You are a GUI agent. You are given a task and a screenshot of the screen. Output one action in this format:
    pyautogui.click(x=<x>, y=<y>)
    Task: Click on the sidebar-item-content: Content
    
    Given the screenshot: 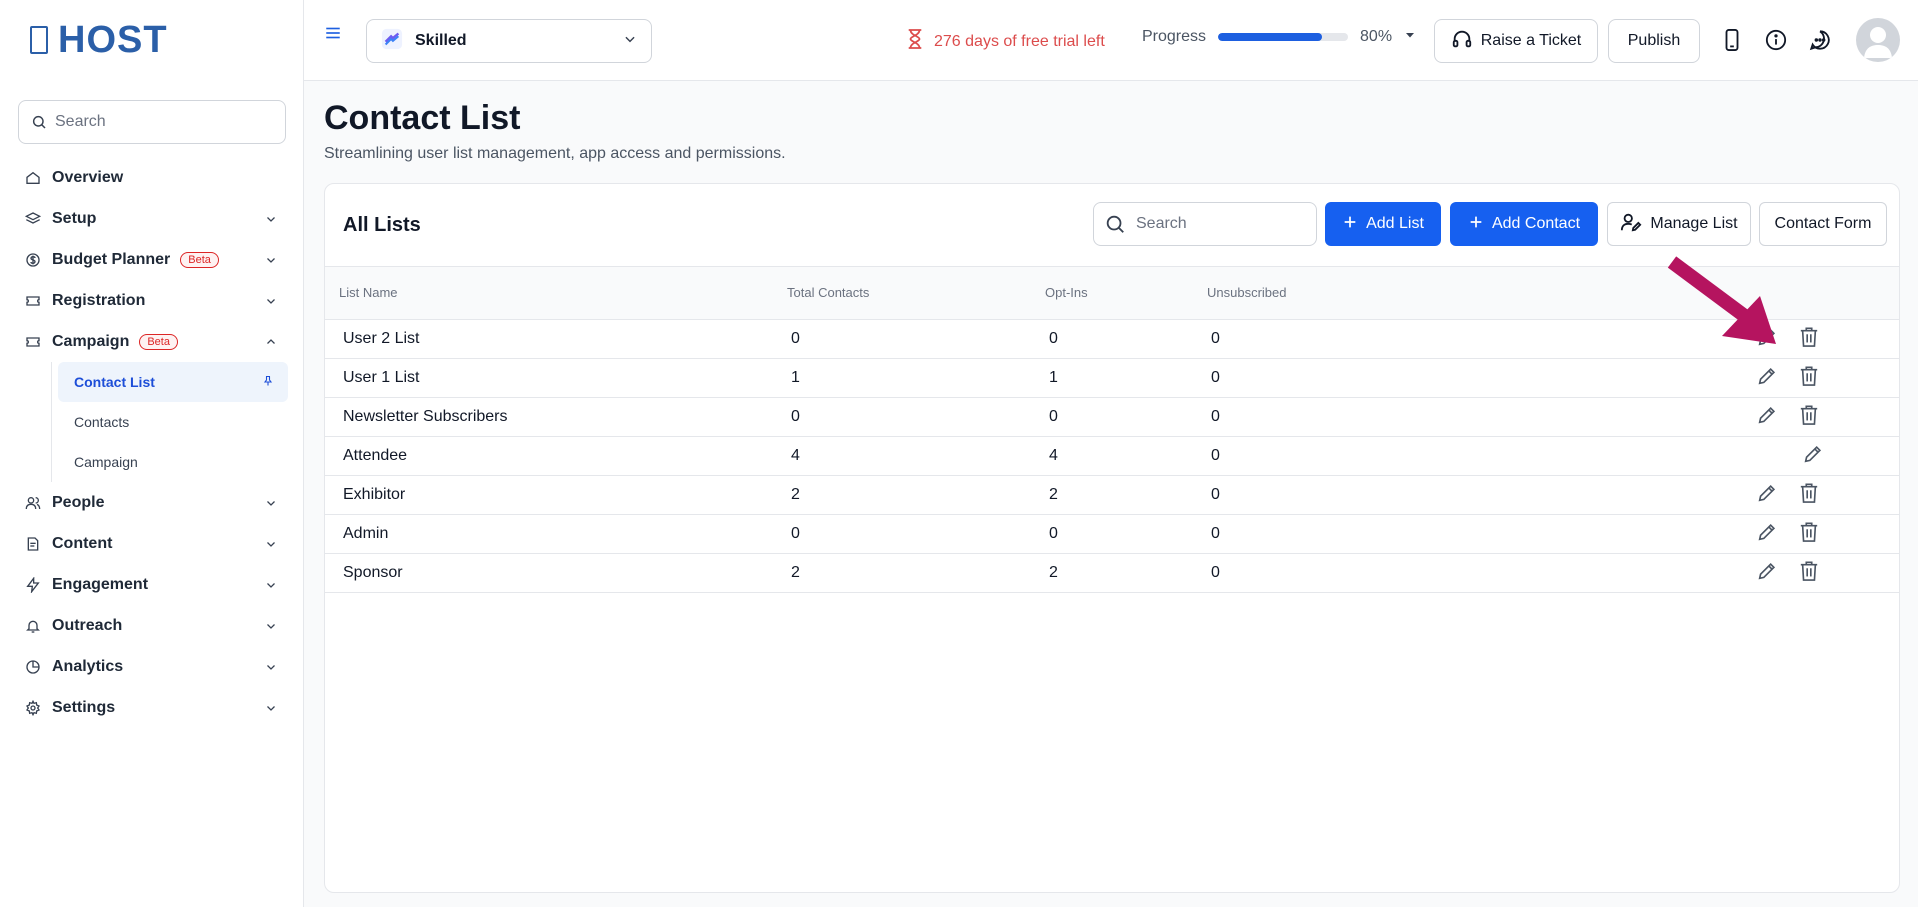 What is the action you would take?
    pyautogui.click(x=153, y=543)
    